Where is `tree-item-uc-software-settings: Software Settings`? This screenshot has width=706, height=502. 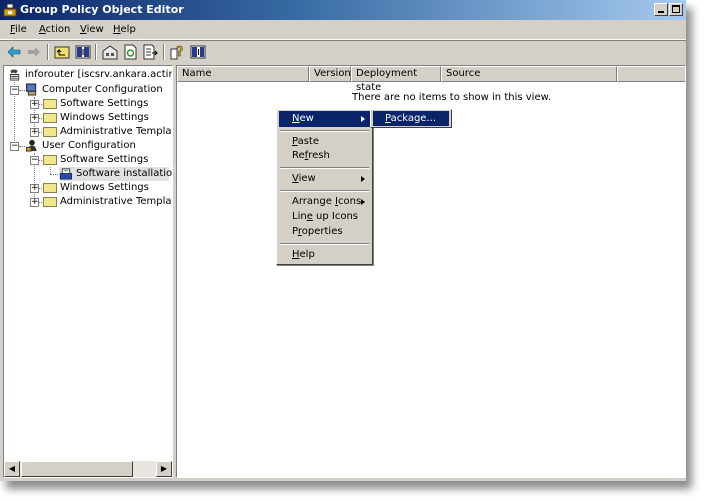
tree-item-uc-software-settings: Software Settings is located at coordinates (107, 160).